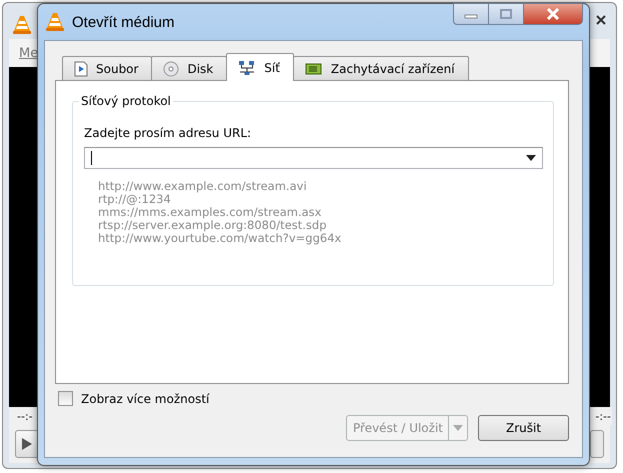 The width and height of the screenshot is (623, 473). Describe the element at coordinates (189, 68) in the screenshot. I see `tab: Disk` at that location.